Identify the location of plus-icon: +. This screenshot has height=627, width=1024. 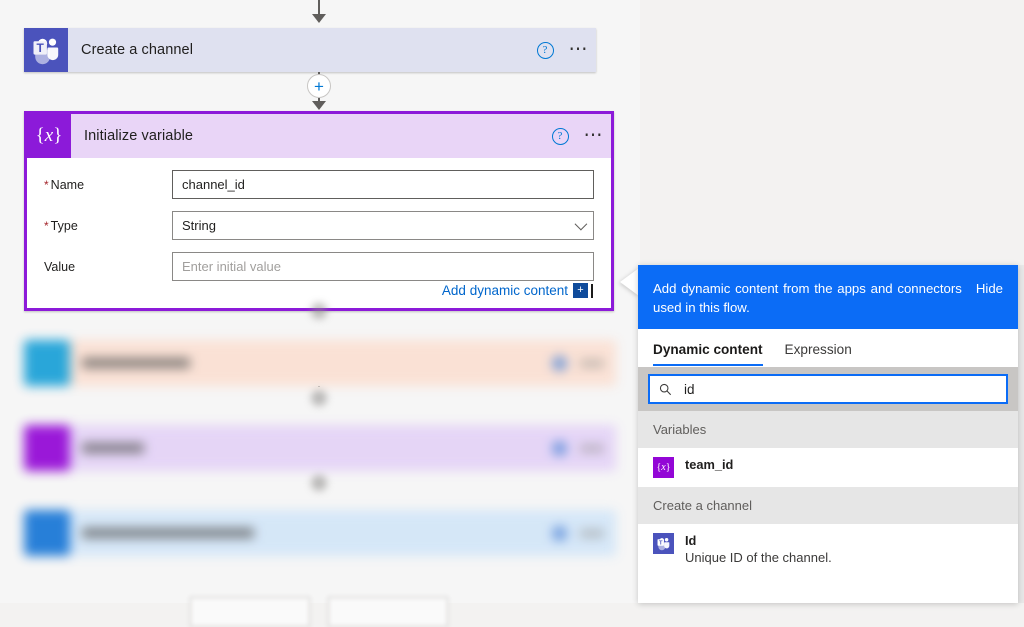
(319, 86).